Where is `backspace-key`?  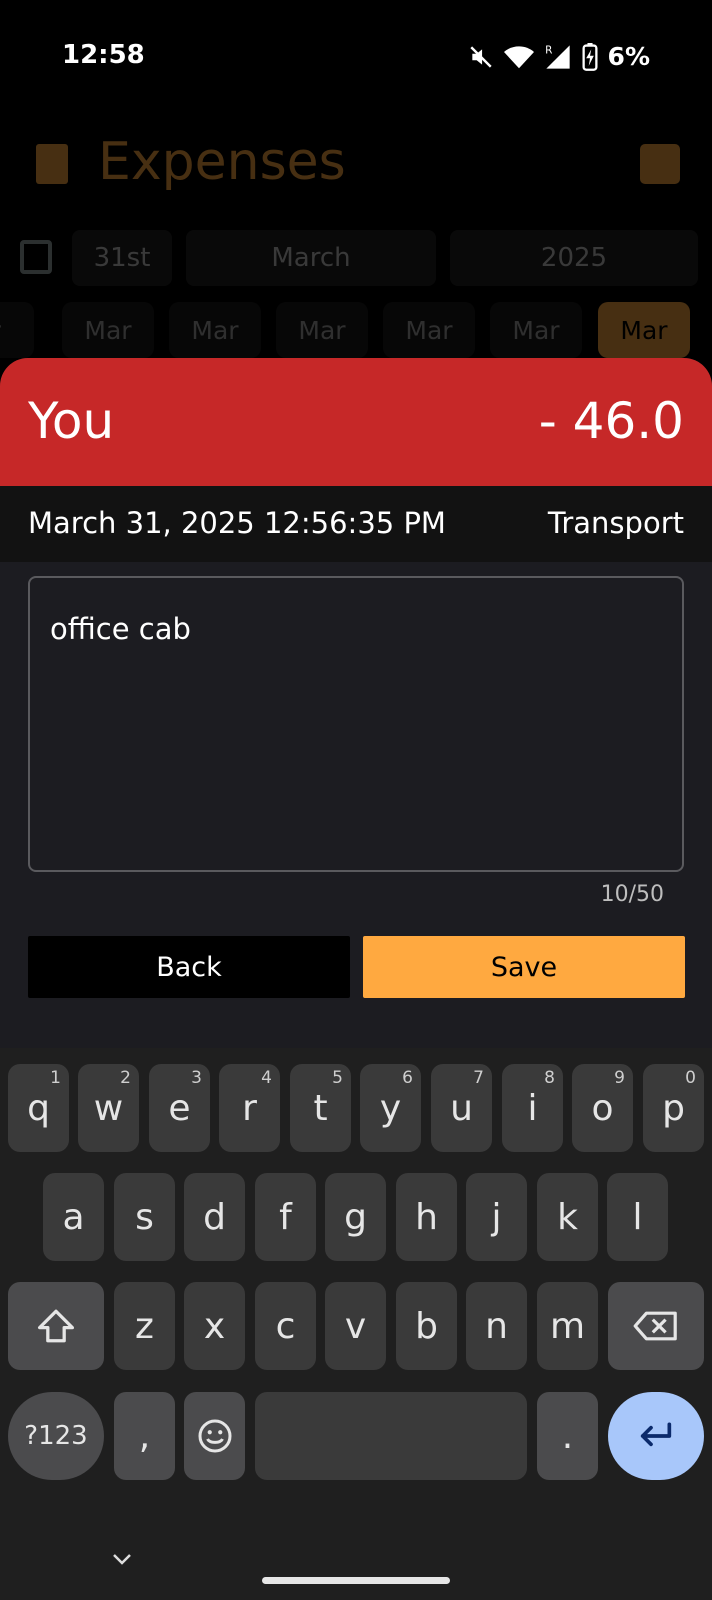 backspace-key is located at coordinates (656, 1326).